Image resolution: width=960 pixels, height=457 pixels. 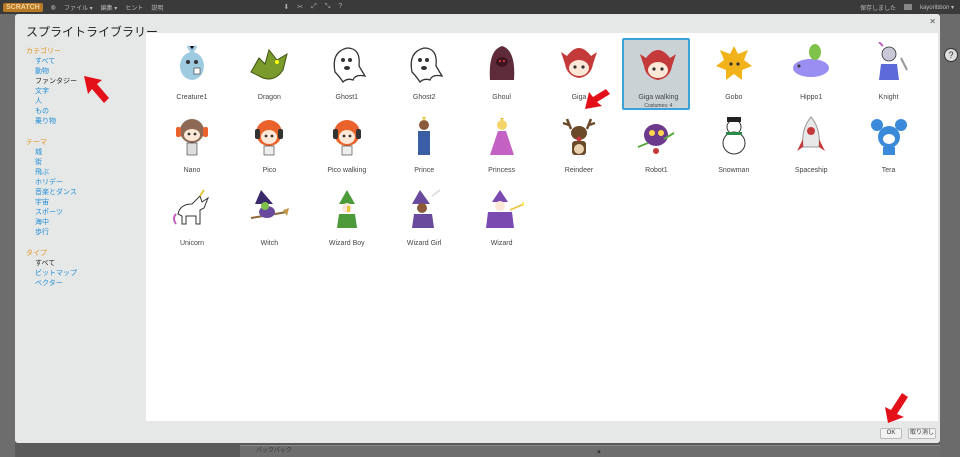 What do you see at coordinates (85, 62) in the screenshot?
I see `category-all: すべて` at bounding box center [85, 62].